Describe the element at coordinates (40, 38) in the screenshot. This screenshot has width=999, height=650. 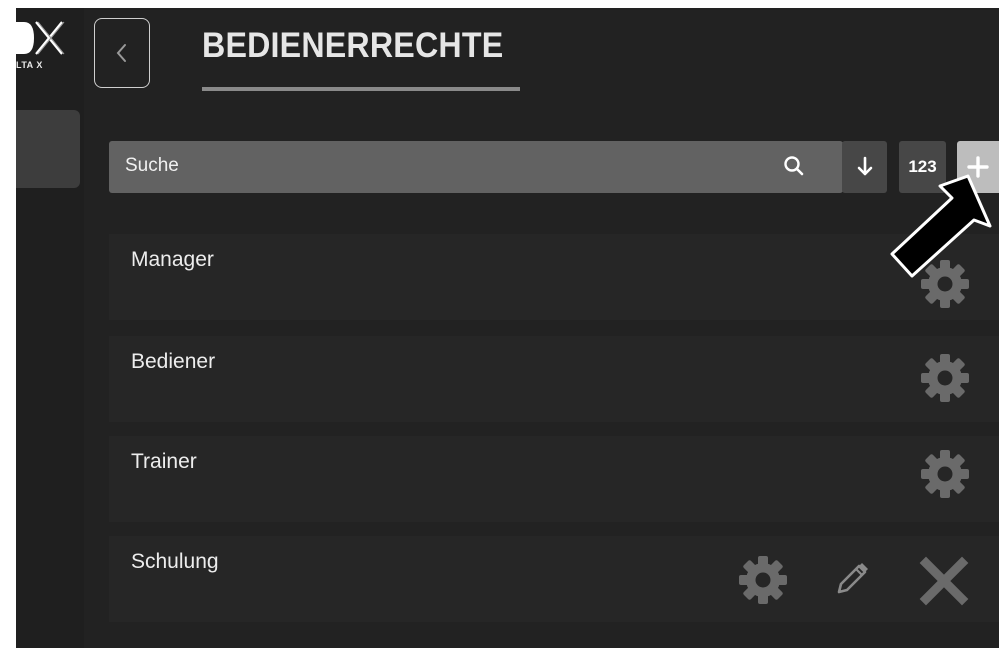
I see `logo-mark-icon` at that location.